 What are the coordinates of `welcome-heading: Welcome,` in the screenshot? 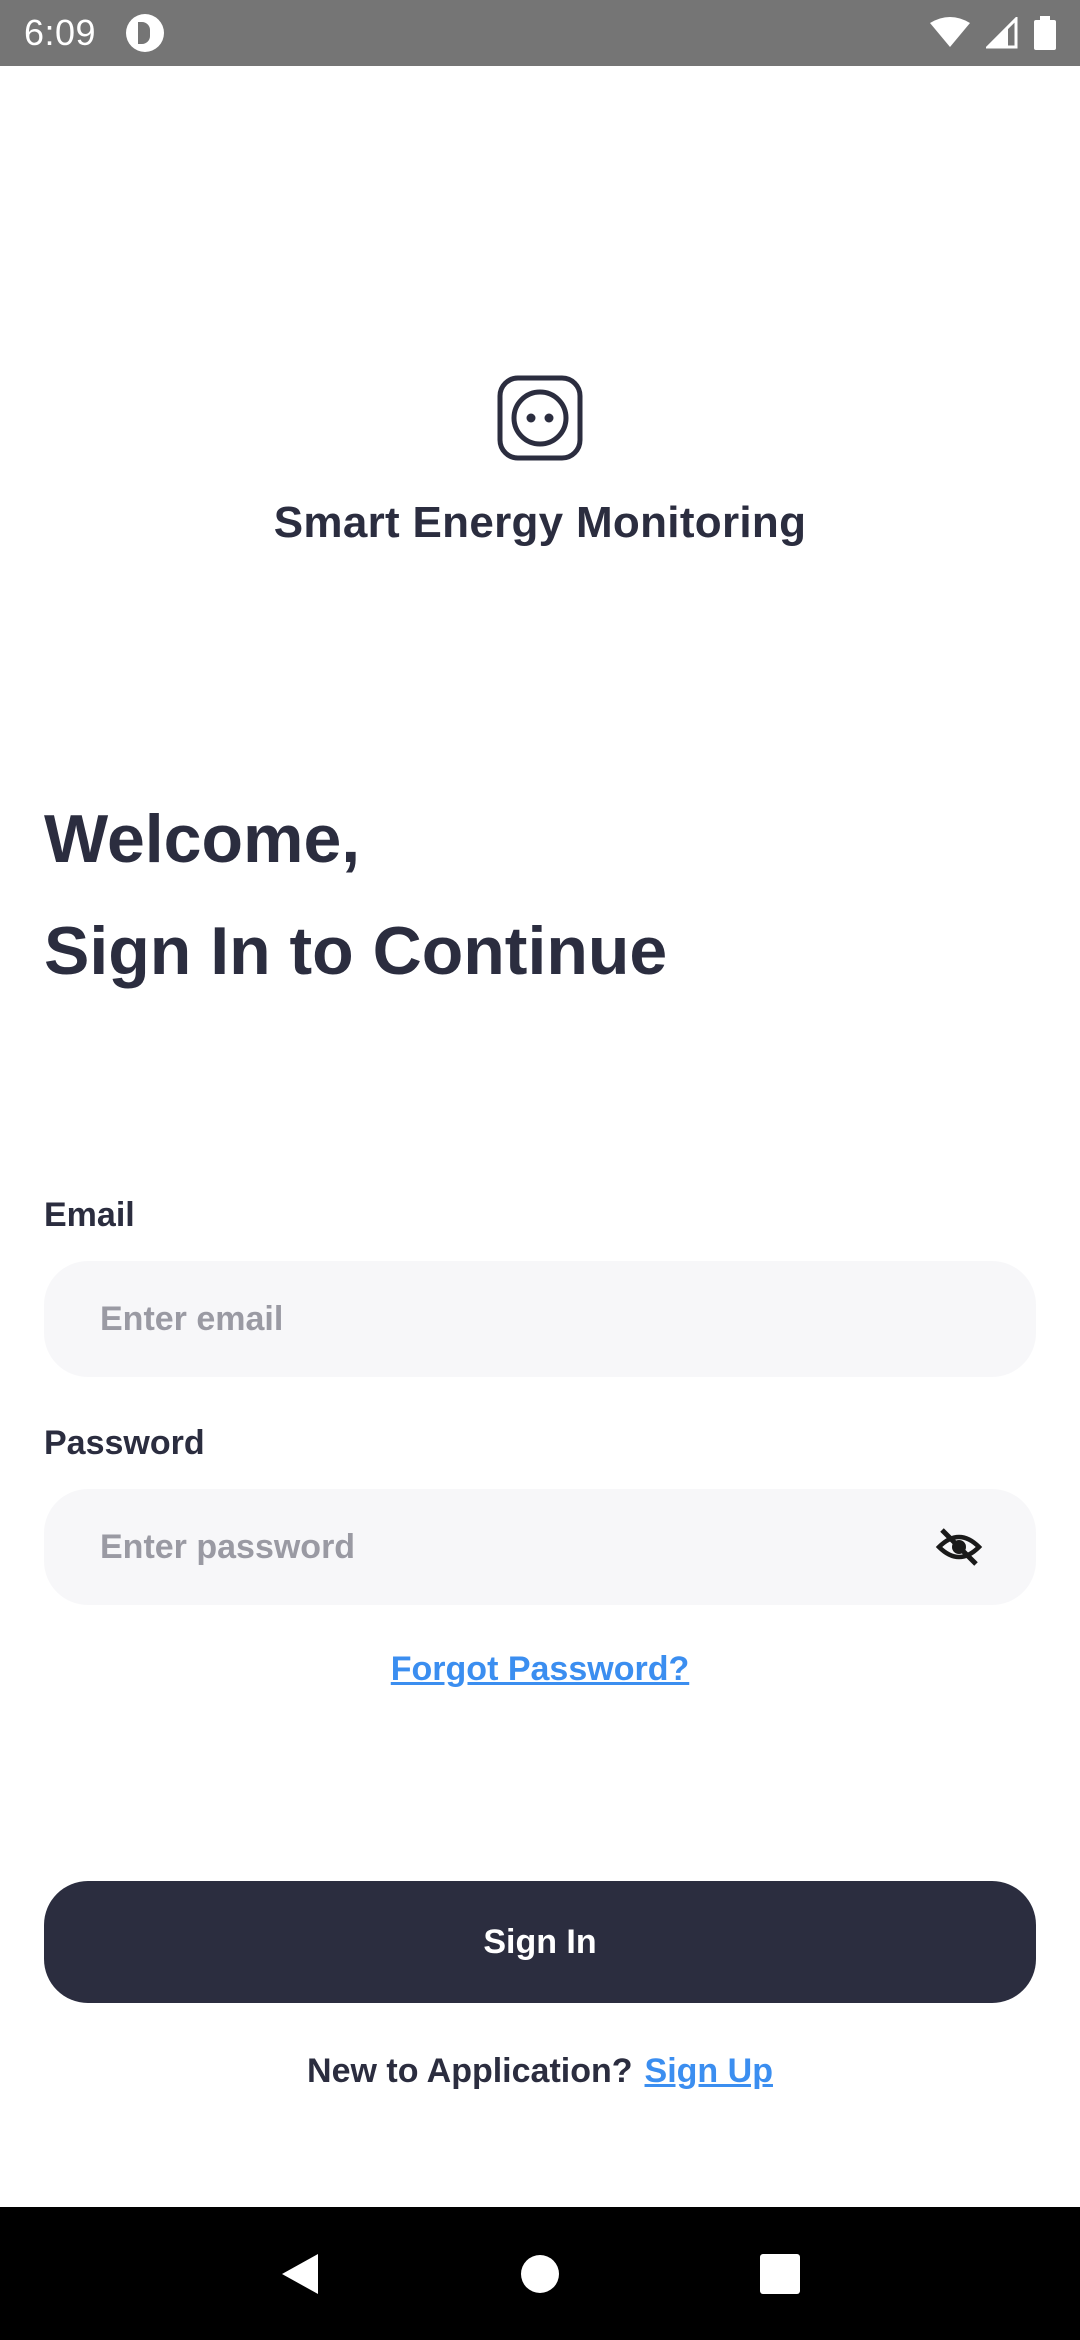 It's located at (202, 839).